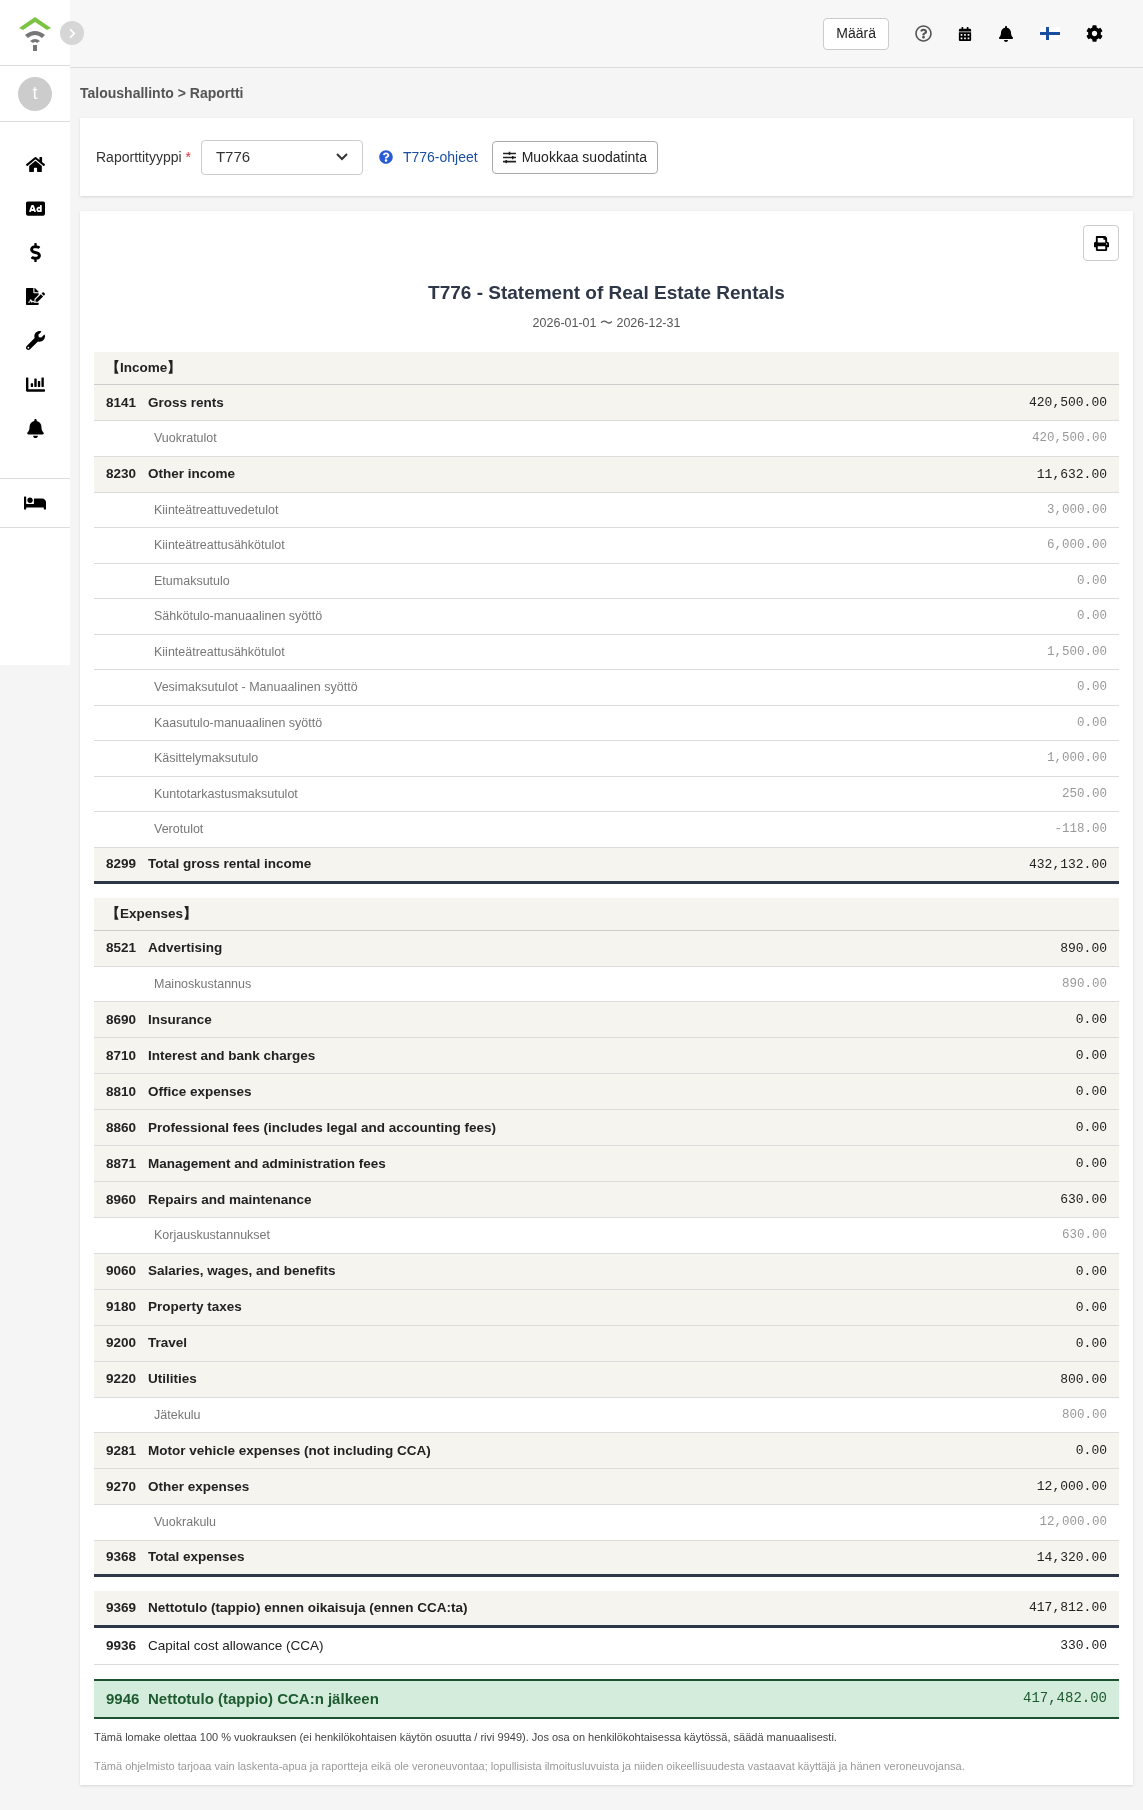  I want to click on report-type-select: T776, so click(281, 157).